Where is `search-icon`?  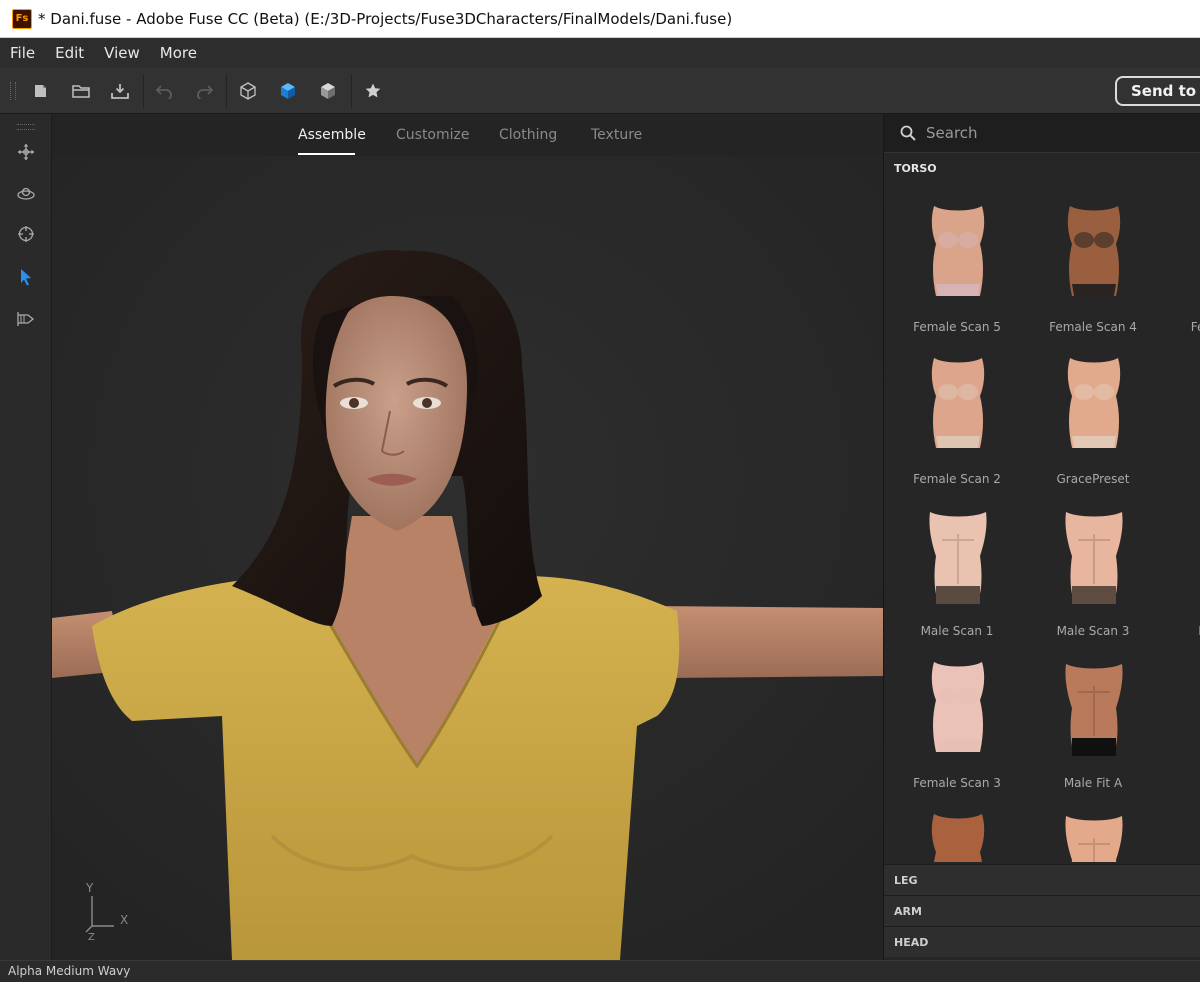 search-icon is located at coordinates (908, 133).